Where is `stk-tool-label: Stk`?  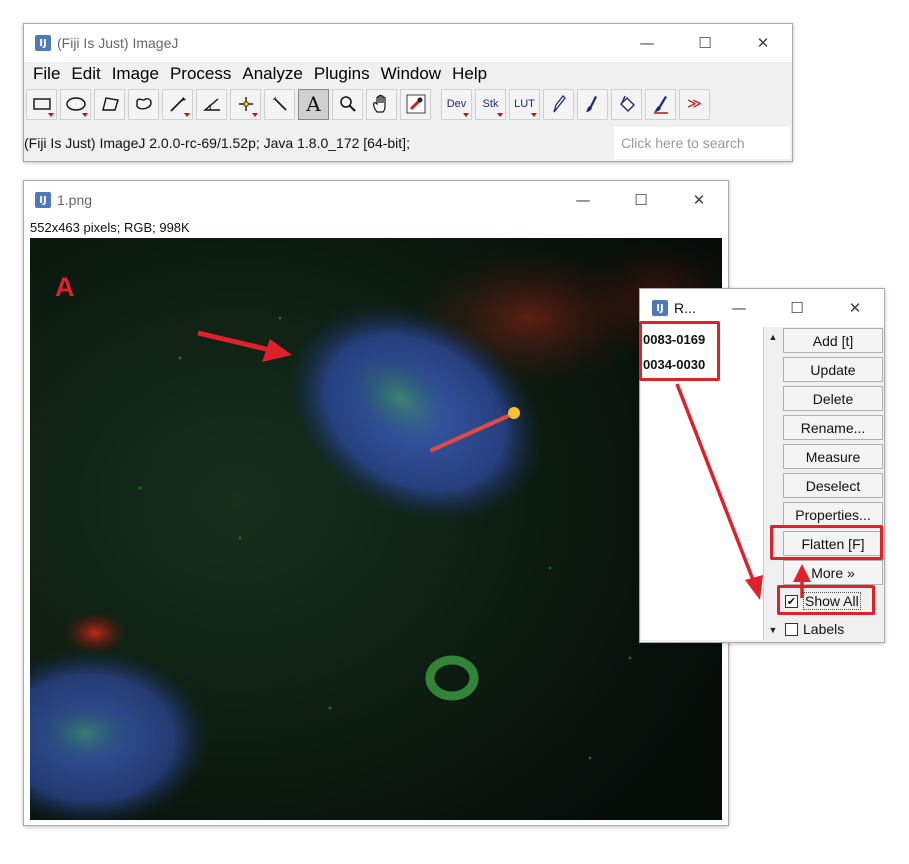 stk-tool-label: Stk is located at coordinates (490, 104).